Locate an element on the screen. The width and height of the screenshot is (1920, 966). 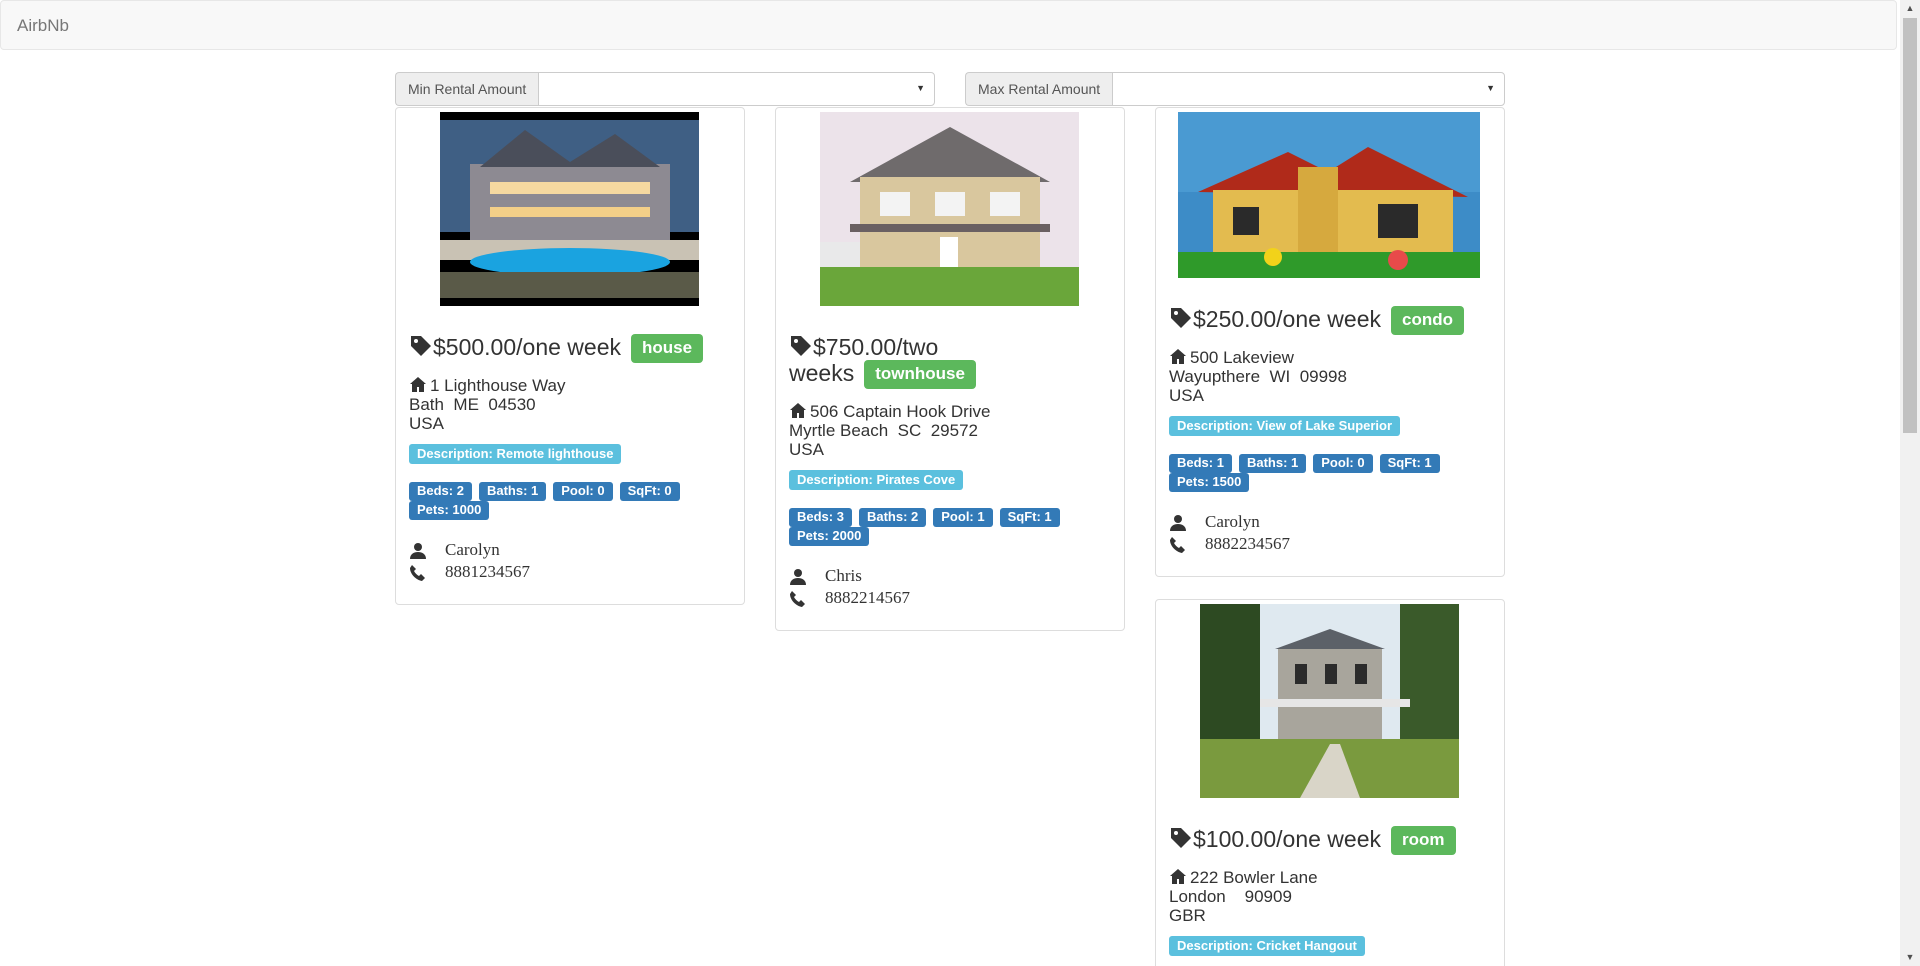
beds-badge: Beds: 2 is located at coordinates (440, 491).